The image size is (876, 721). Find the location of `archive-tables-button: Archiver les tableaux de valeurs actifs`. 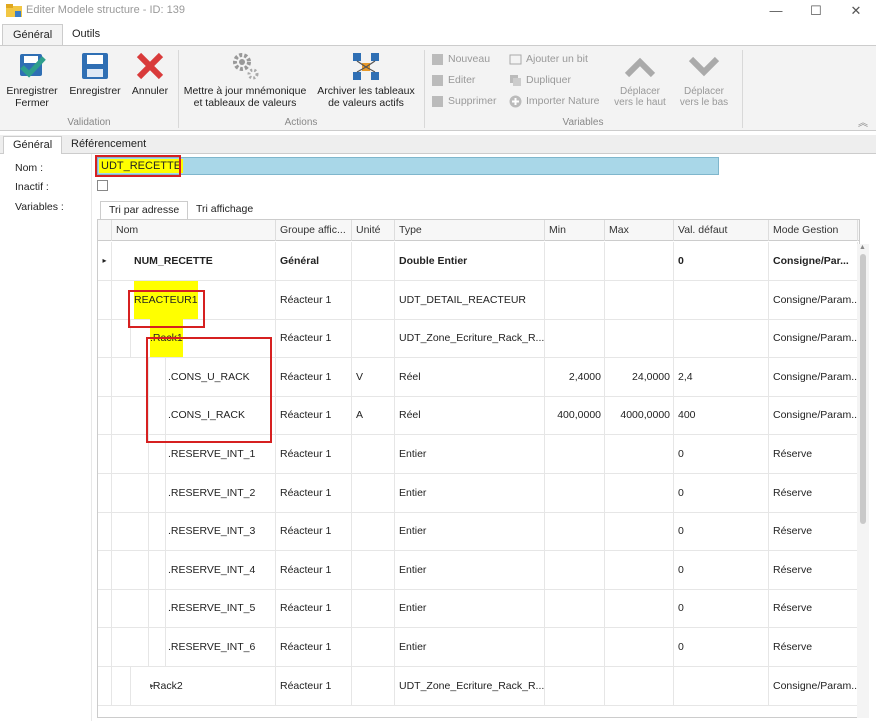

archive-tables-button: Archiver les tableaux de valeurs actifs is located at coordinates (366, 79).